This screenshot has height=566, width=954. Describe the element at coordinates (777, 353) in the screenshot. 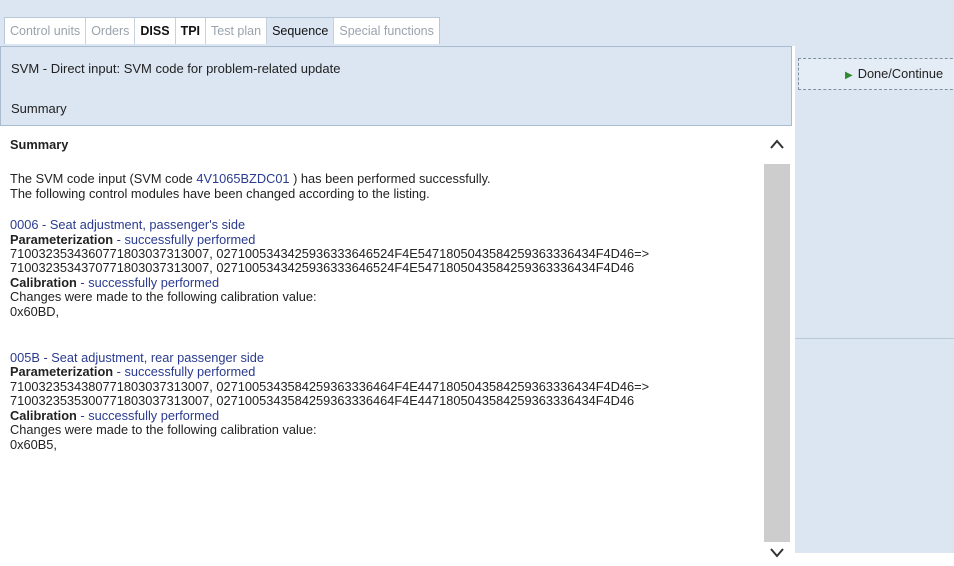

I see `scrollbar-thumb` at that location.